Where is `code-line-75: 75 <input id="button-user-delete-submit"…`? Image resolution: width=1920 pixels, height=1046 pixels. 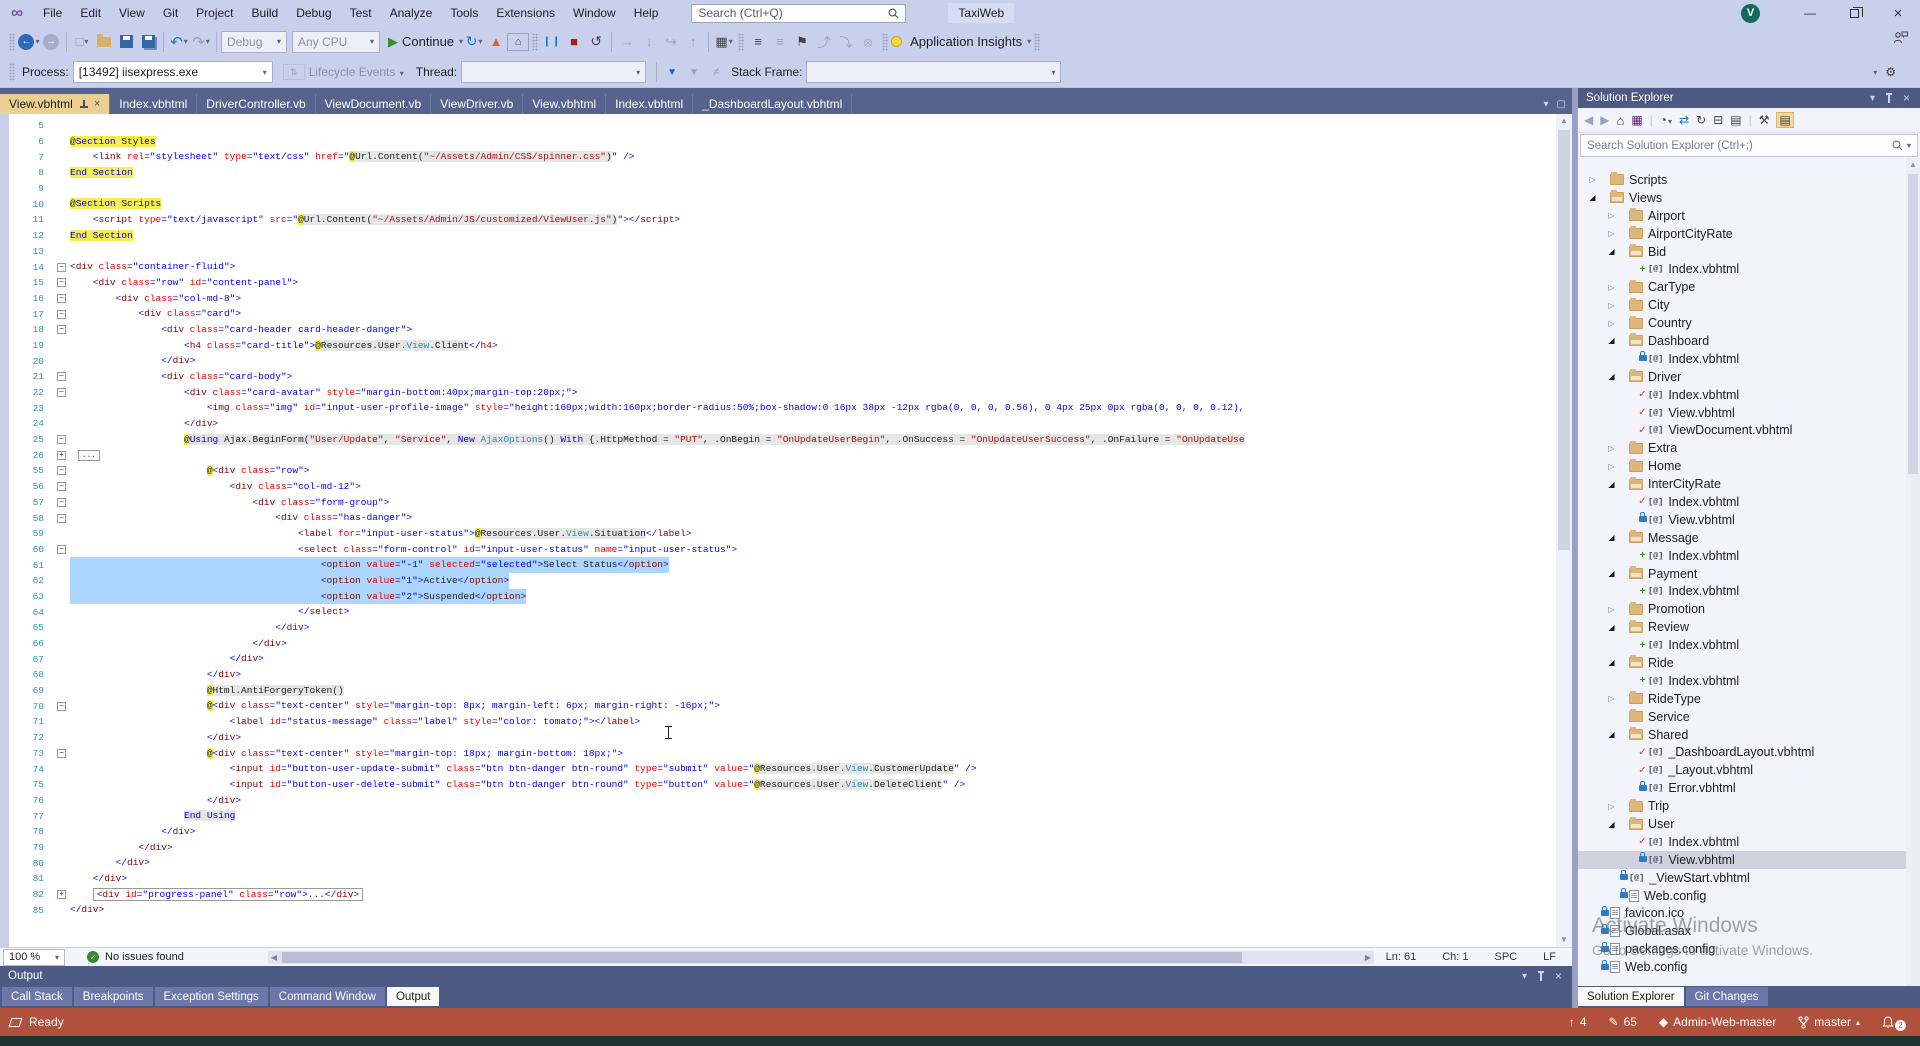
code-line-75: 75 <input id="button-user-delete-submit"… is located at coordinates (782, 785).